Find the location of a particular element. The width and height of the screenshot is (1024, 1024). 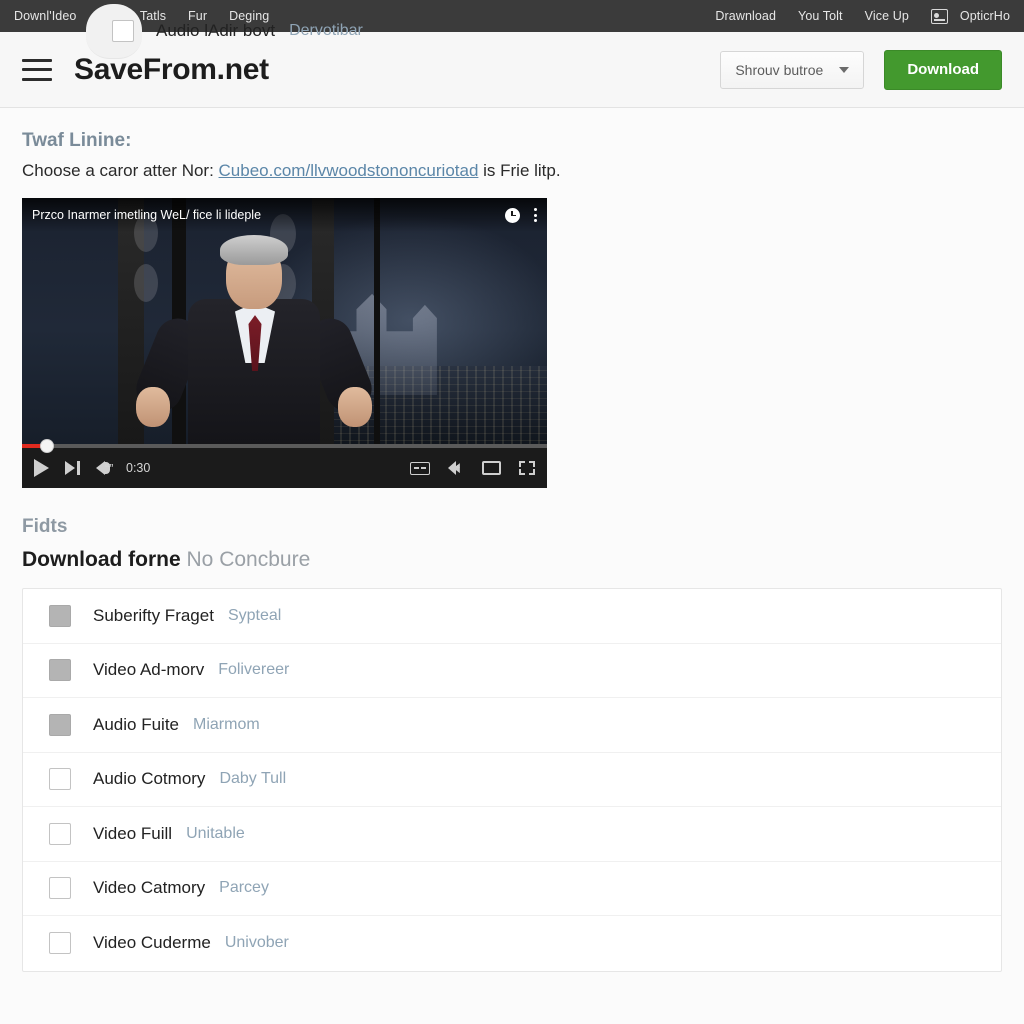

video-controls-right is located at coordinates (472, 468).